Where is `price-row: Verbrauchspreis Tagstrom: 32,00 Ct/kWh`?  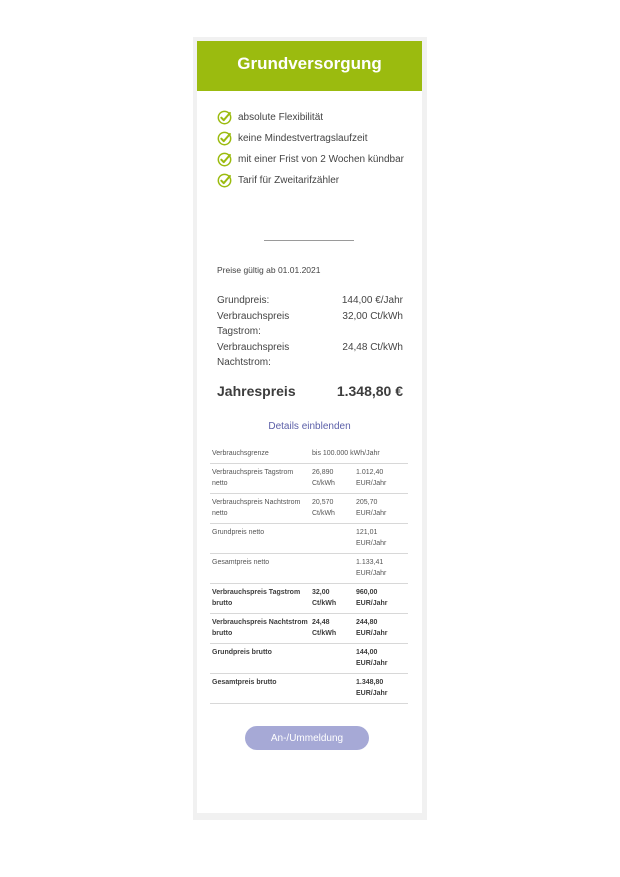 price-row: Verbrauchspreis Tagstrom: 32,00 Ct/kWh is located at coordinates (310, 324).